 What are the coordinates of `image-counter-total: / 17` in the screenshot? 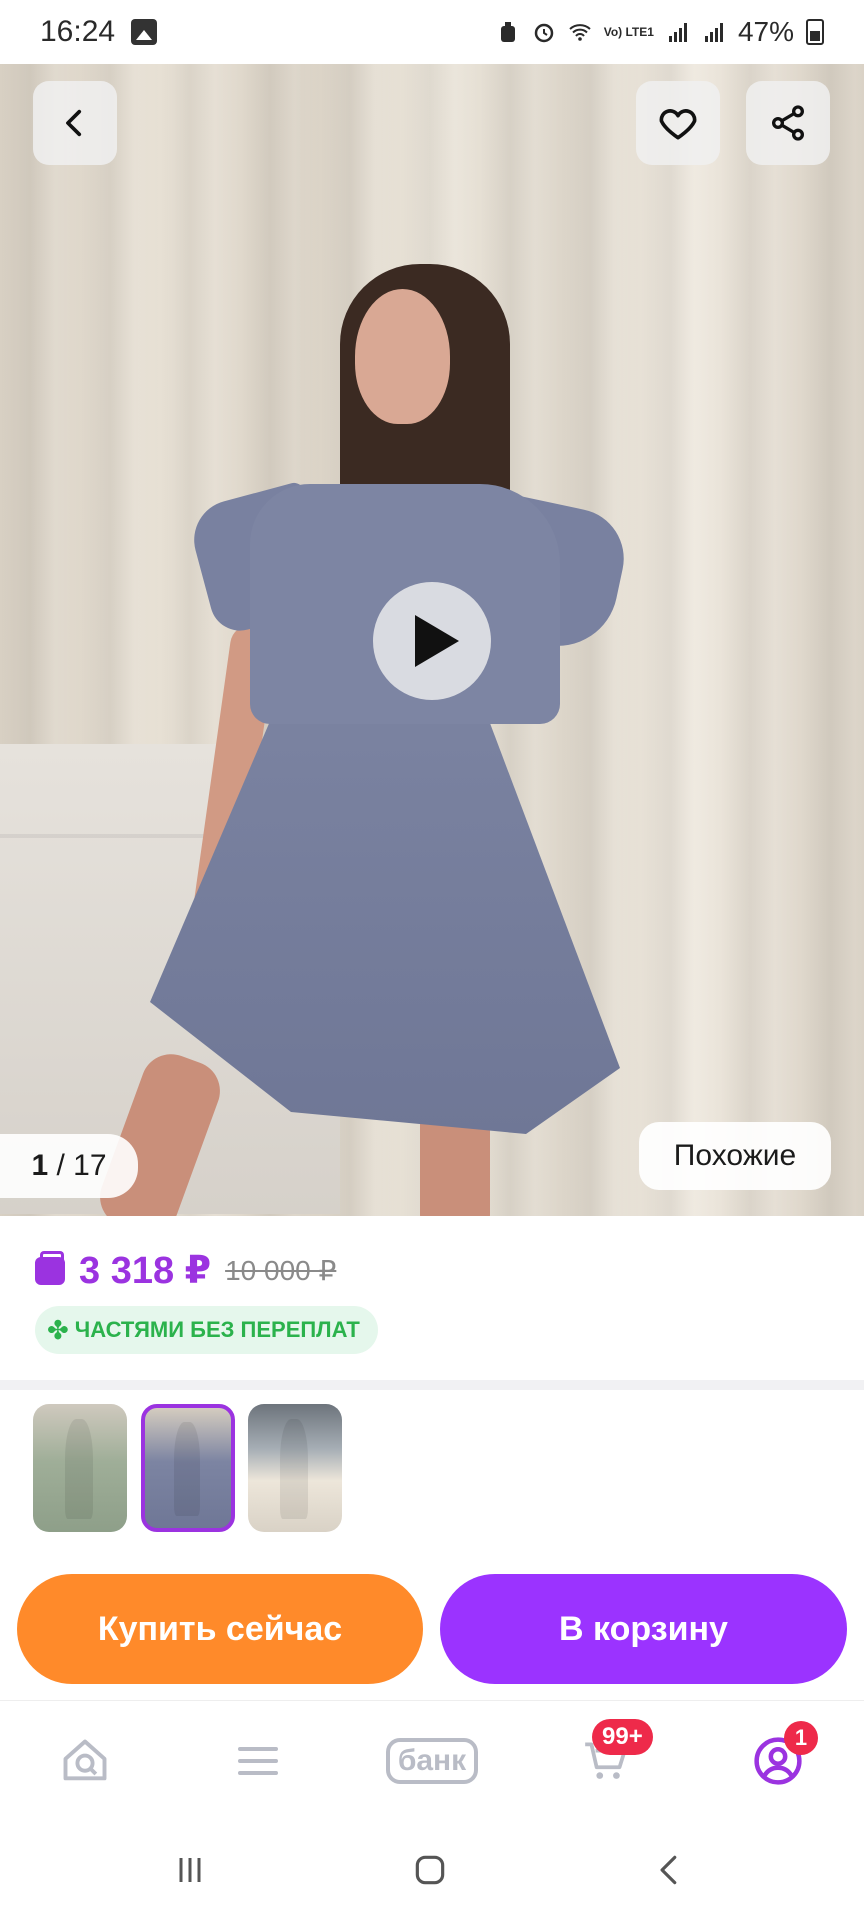 It's located at (81, 1165).